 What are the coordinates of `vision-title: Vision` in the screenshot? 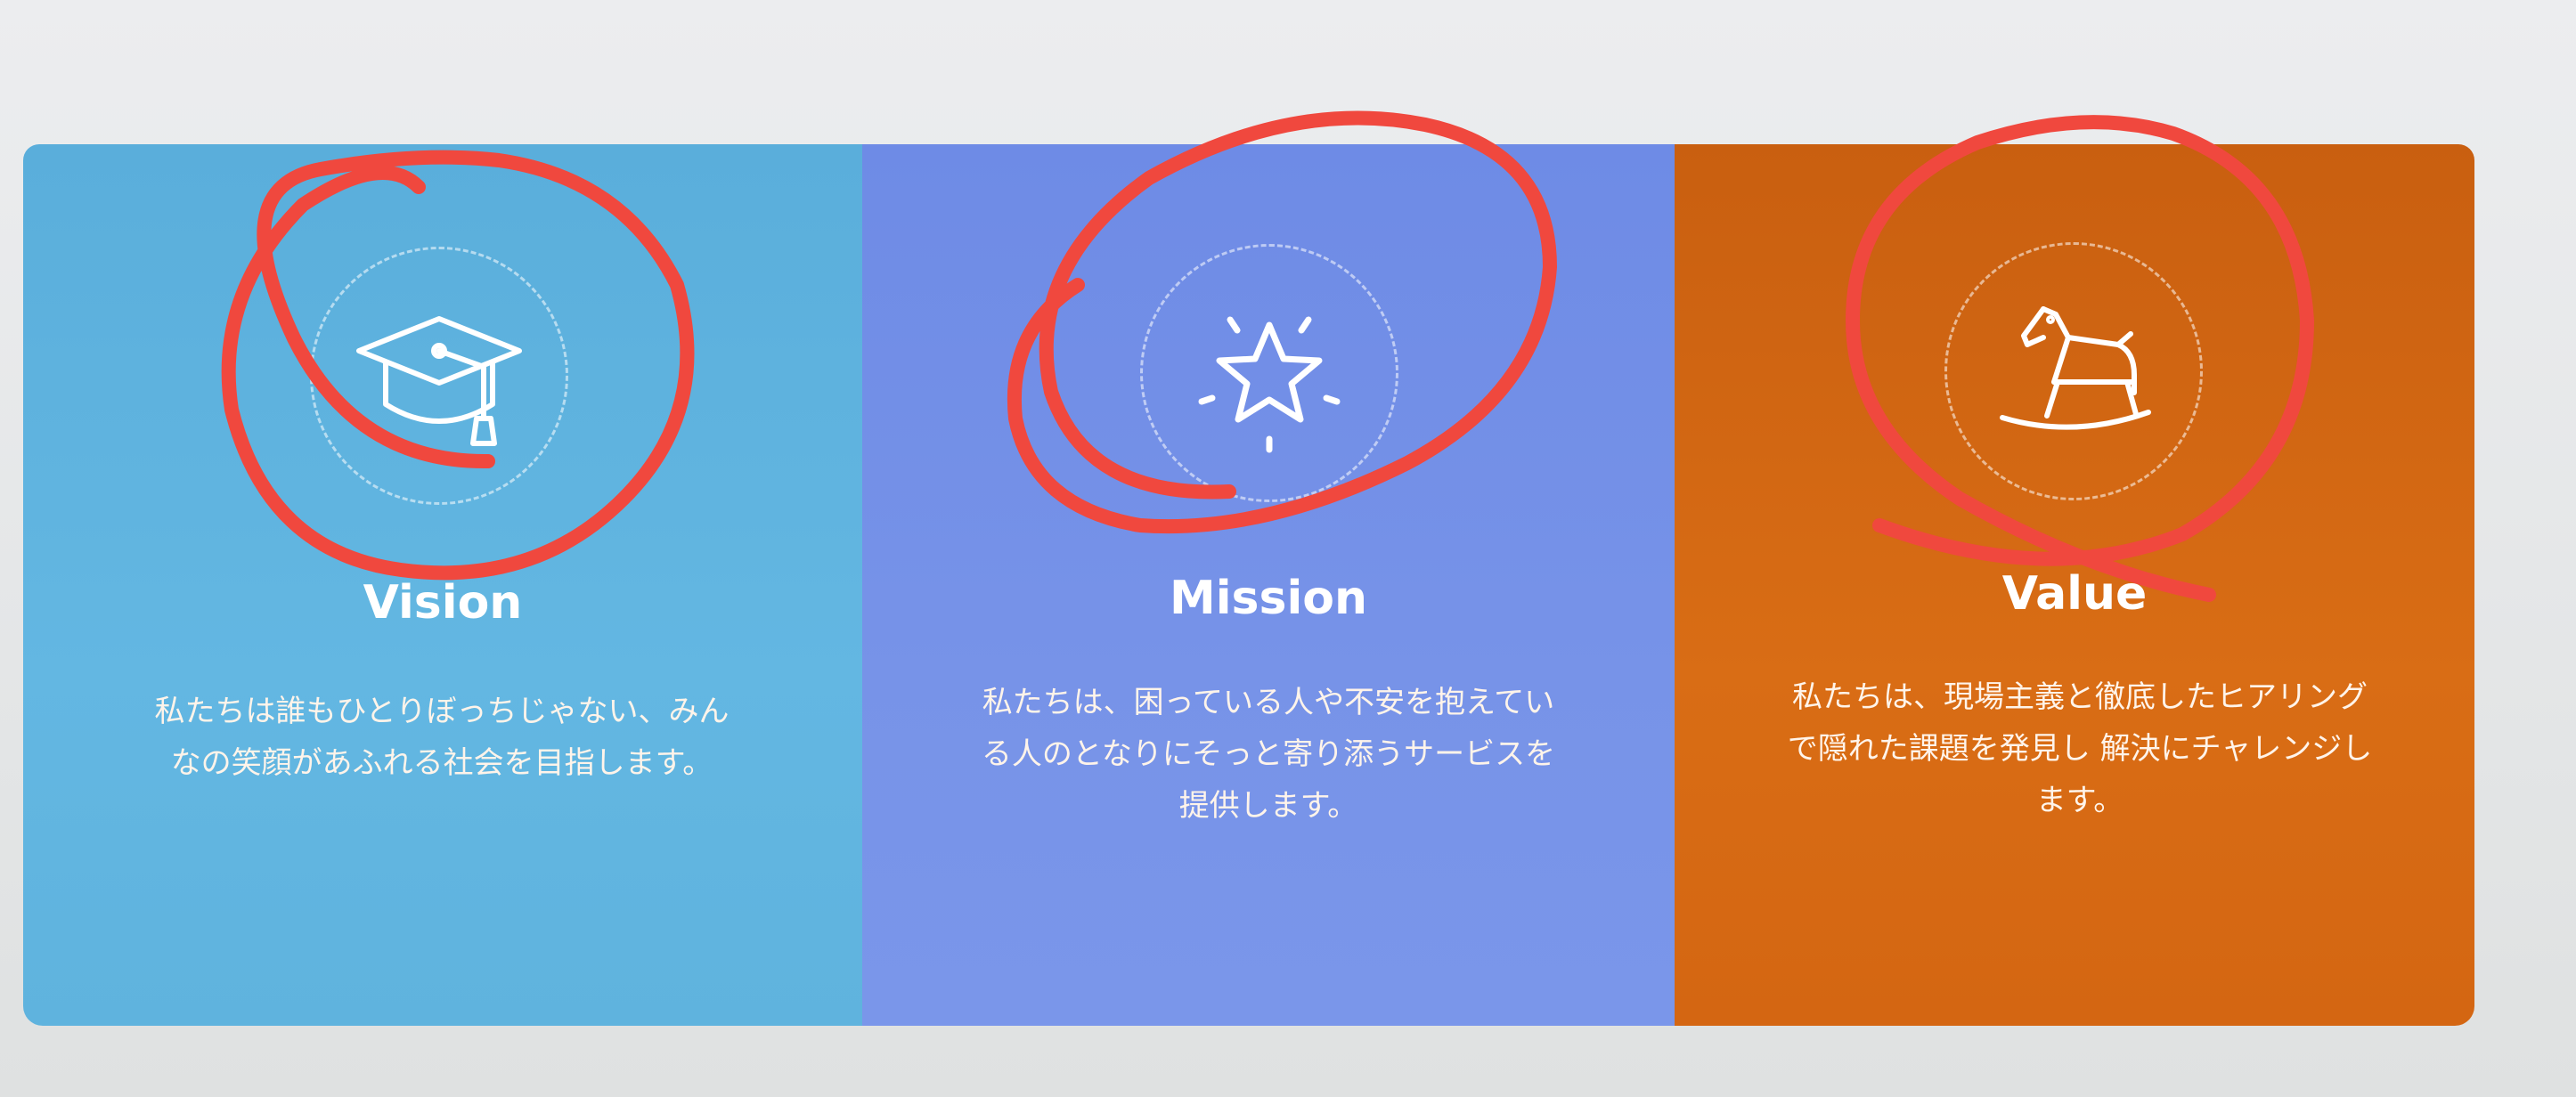 It's located at (443, 603).